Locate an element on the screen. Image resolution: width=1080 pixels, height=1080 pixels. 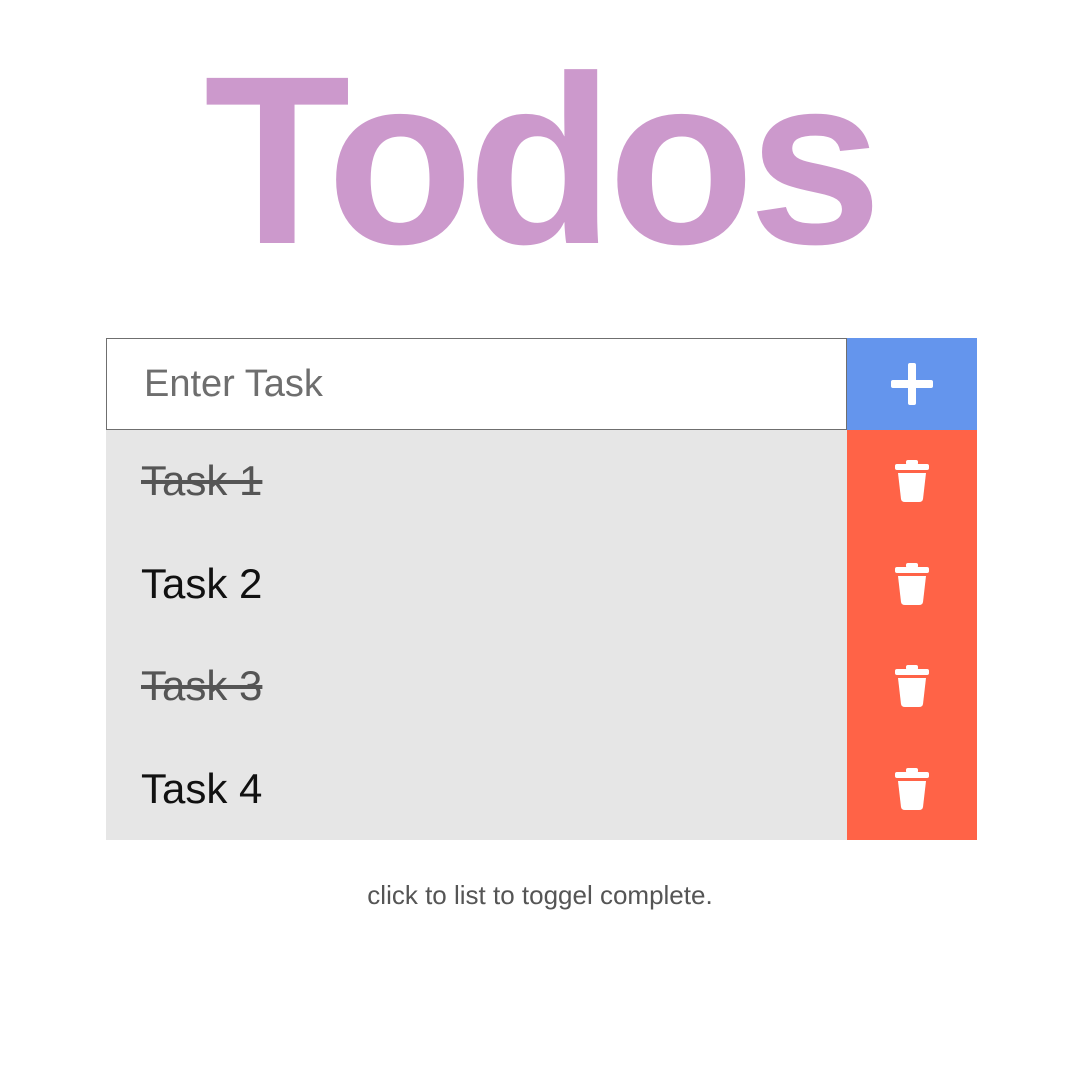
task-row: Task 2 is located at coordinates (541, 583).